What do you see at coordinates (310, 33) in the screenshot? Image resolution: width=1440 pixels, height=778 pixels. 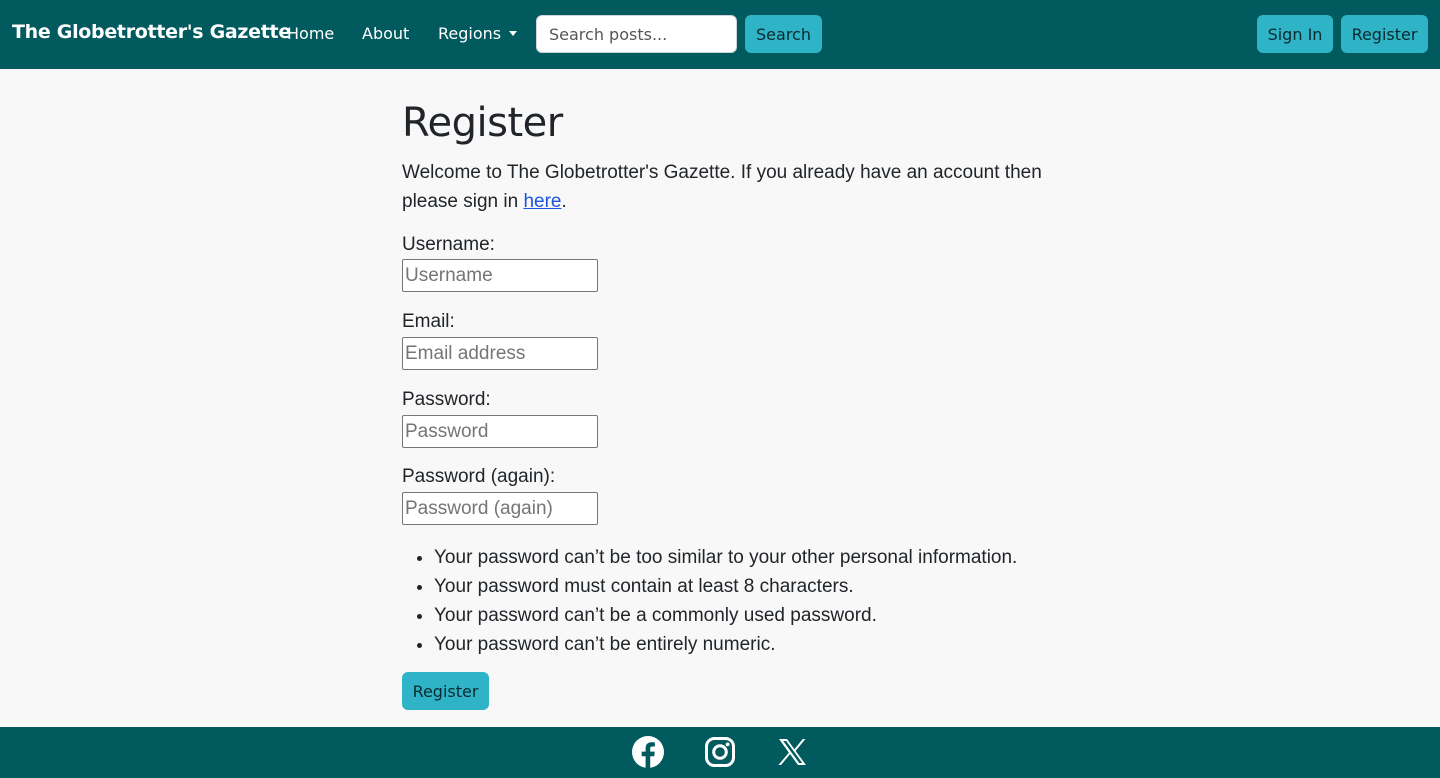 I see `nav-home-link: Home` at bounding box center [310, 33].